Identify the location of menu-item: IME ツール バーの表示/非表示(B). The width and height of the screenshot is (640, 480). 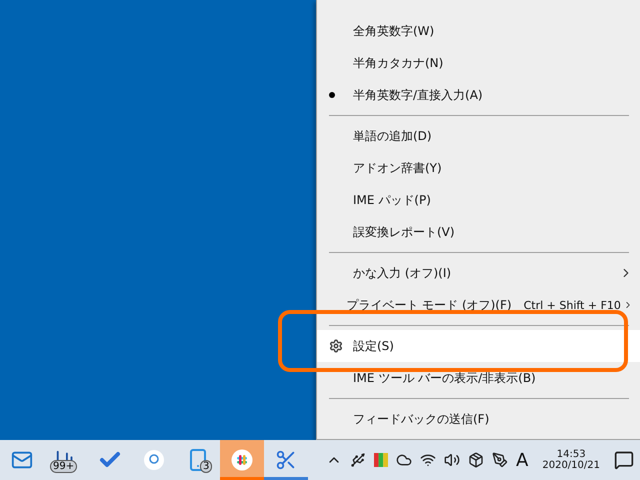
(478, 378).